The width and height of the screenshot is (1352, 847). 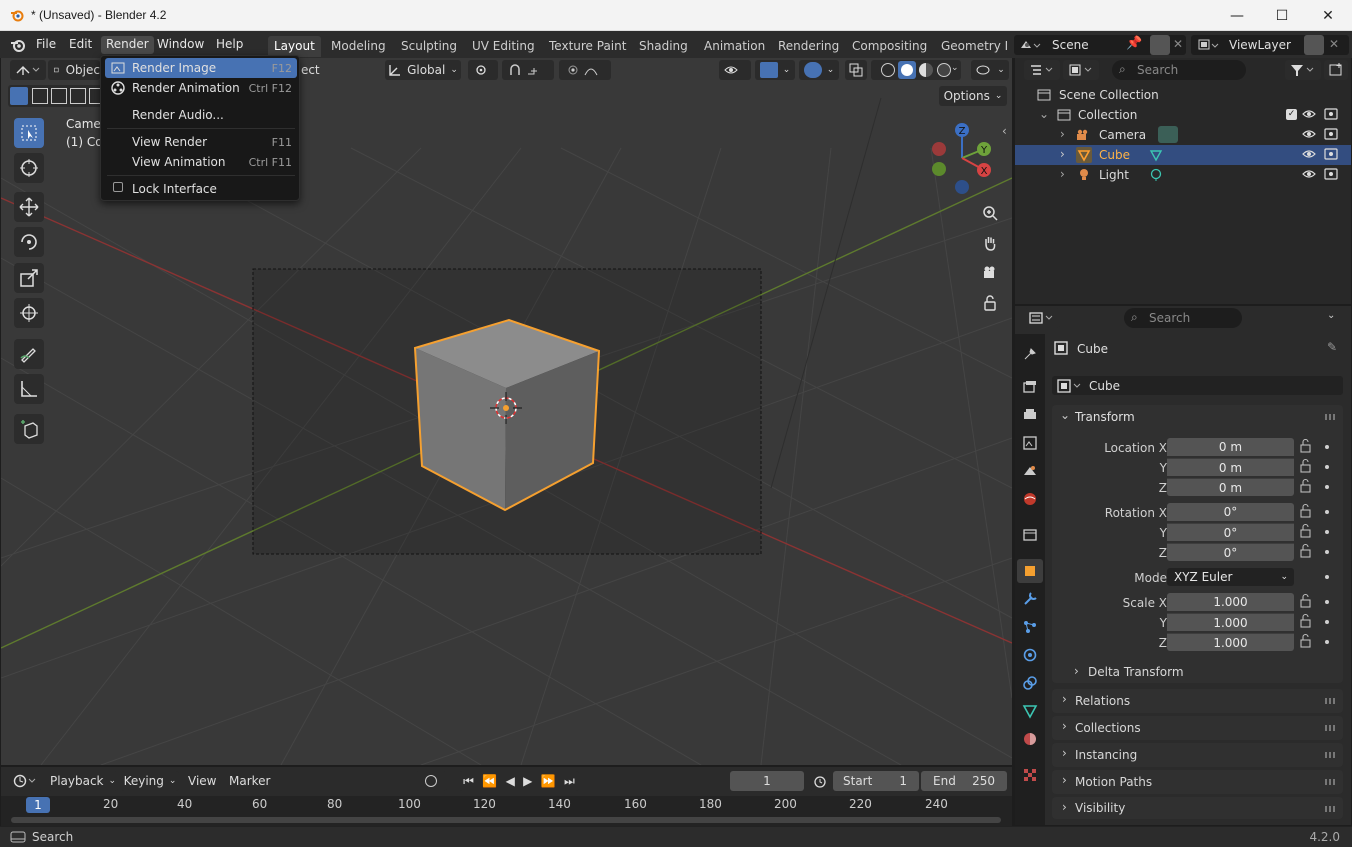 What do you see at coordinates (1183, 318) in the screenshot?
I see `properties-search-input: ⌕ Search` at bounding box center [1183, 318].